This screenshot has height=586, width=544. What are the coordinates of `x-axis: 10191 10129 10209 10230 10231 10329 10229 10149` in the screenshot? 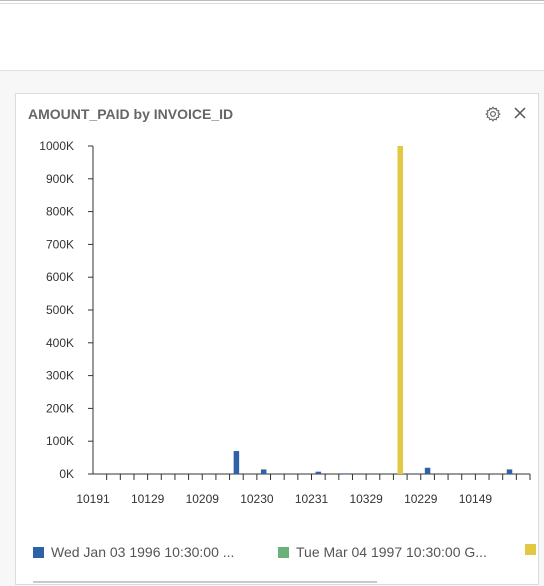 It's located at (303, 489).